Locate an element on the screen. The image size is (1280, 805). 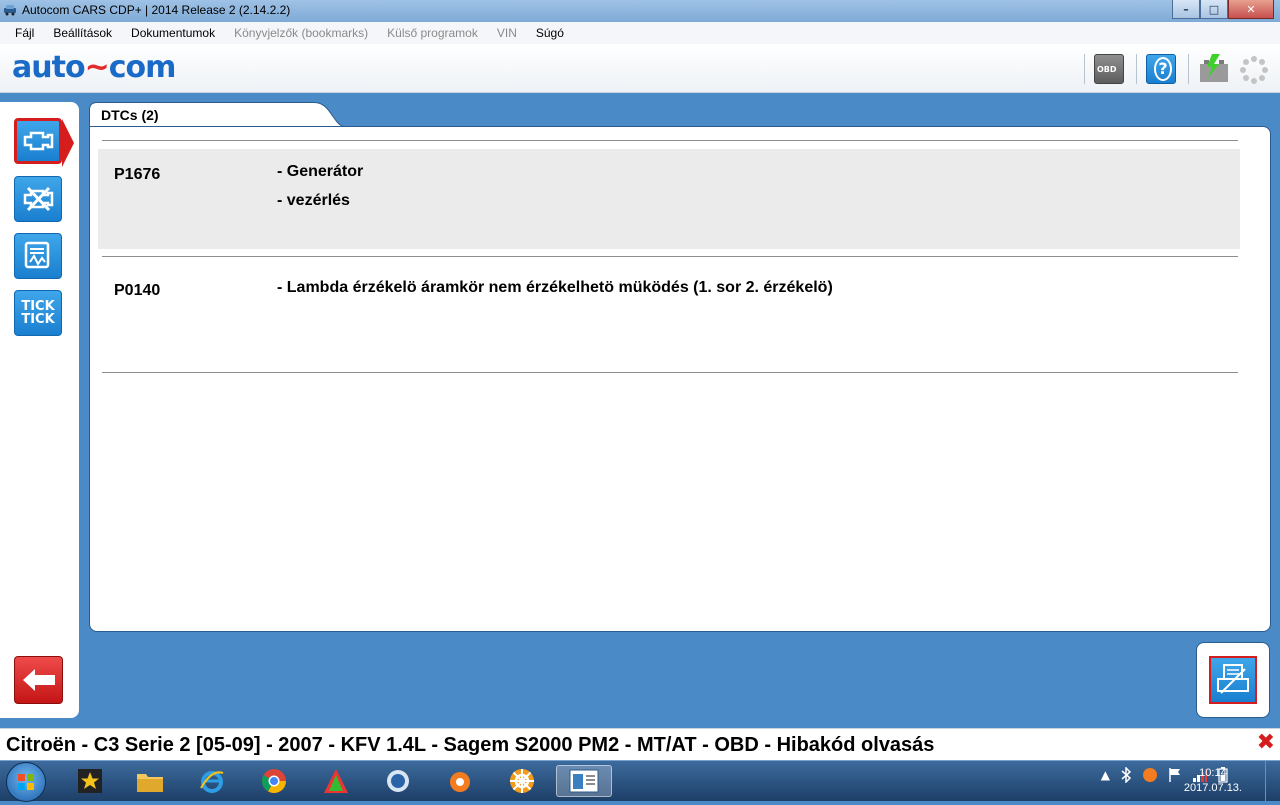
globe-app-icon is located at coordinates (398, 781).